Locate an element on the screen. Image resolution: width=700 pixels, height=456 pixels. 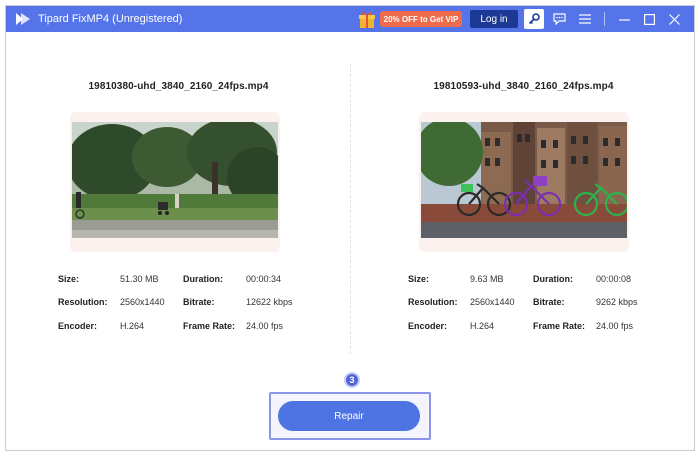
menu-icon is located at coordinates (585, 19).